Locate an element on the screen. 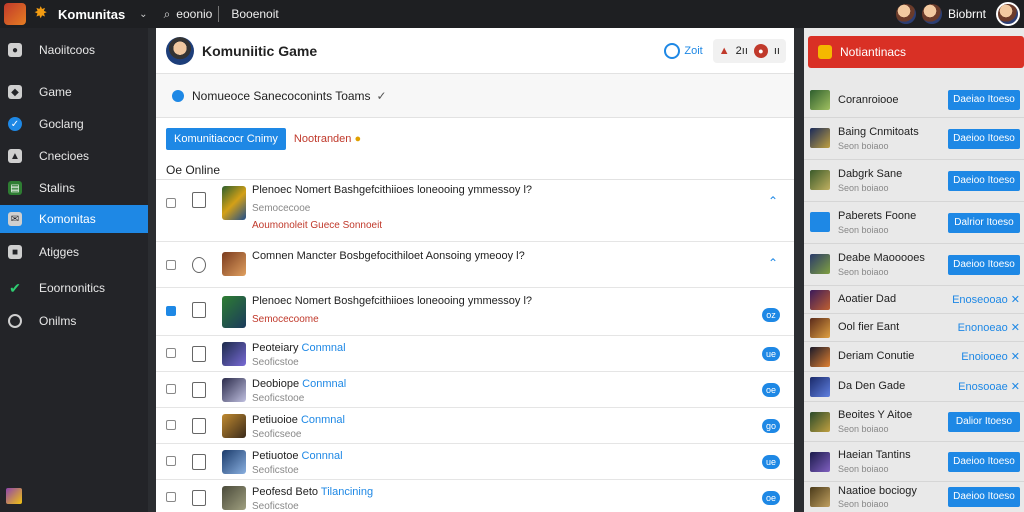 The image size is (1024, 512). notification-item: Coranroiooe Daeiao Itoeso is located at coordinates (914, 100).